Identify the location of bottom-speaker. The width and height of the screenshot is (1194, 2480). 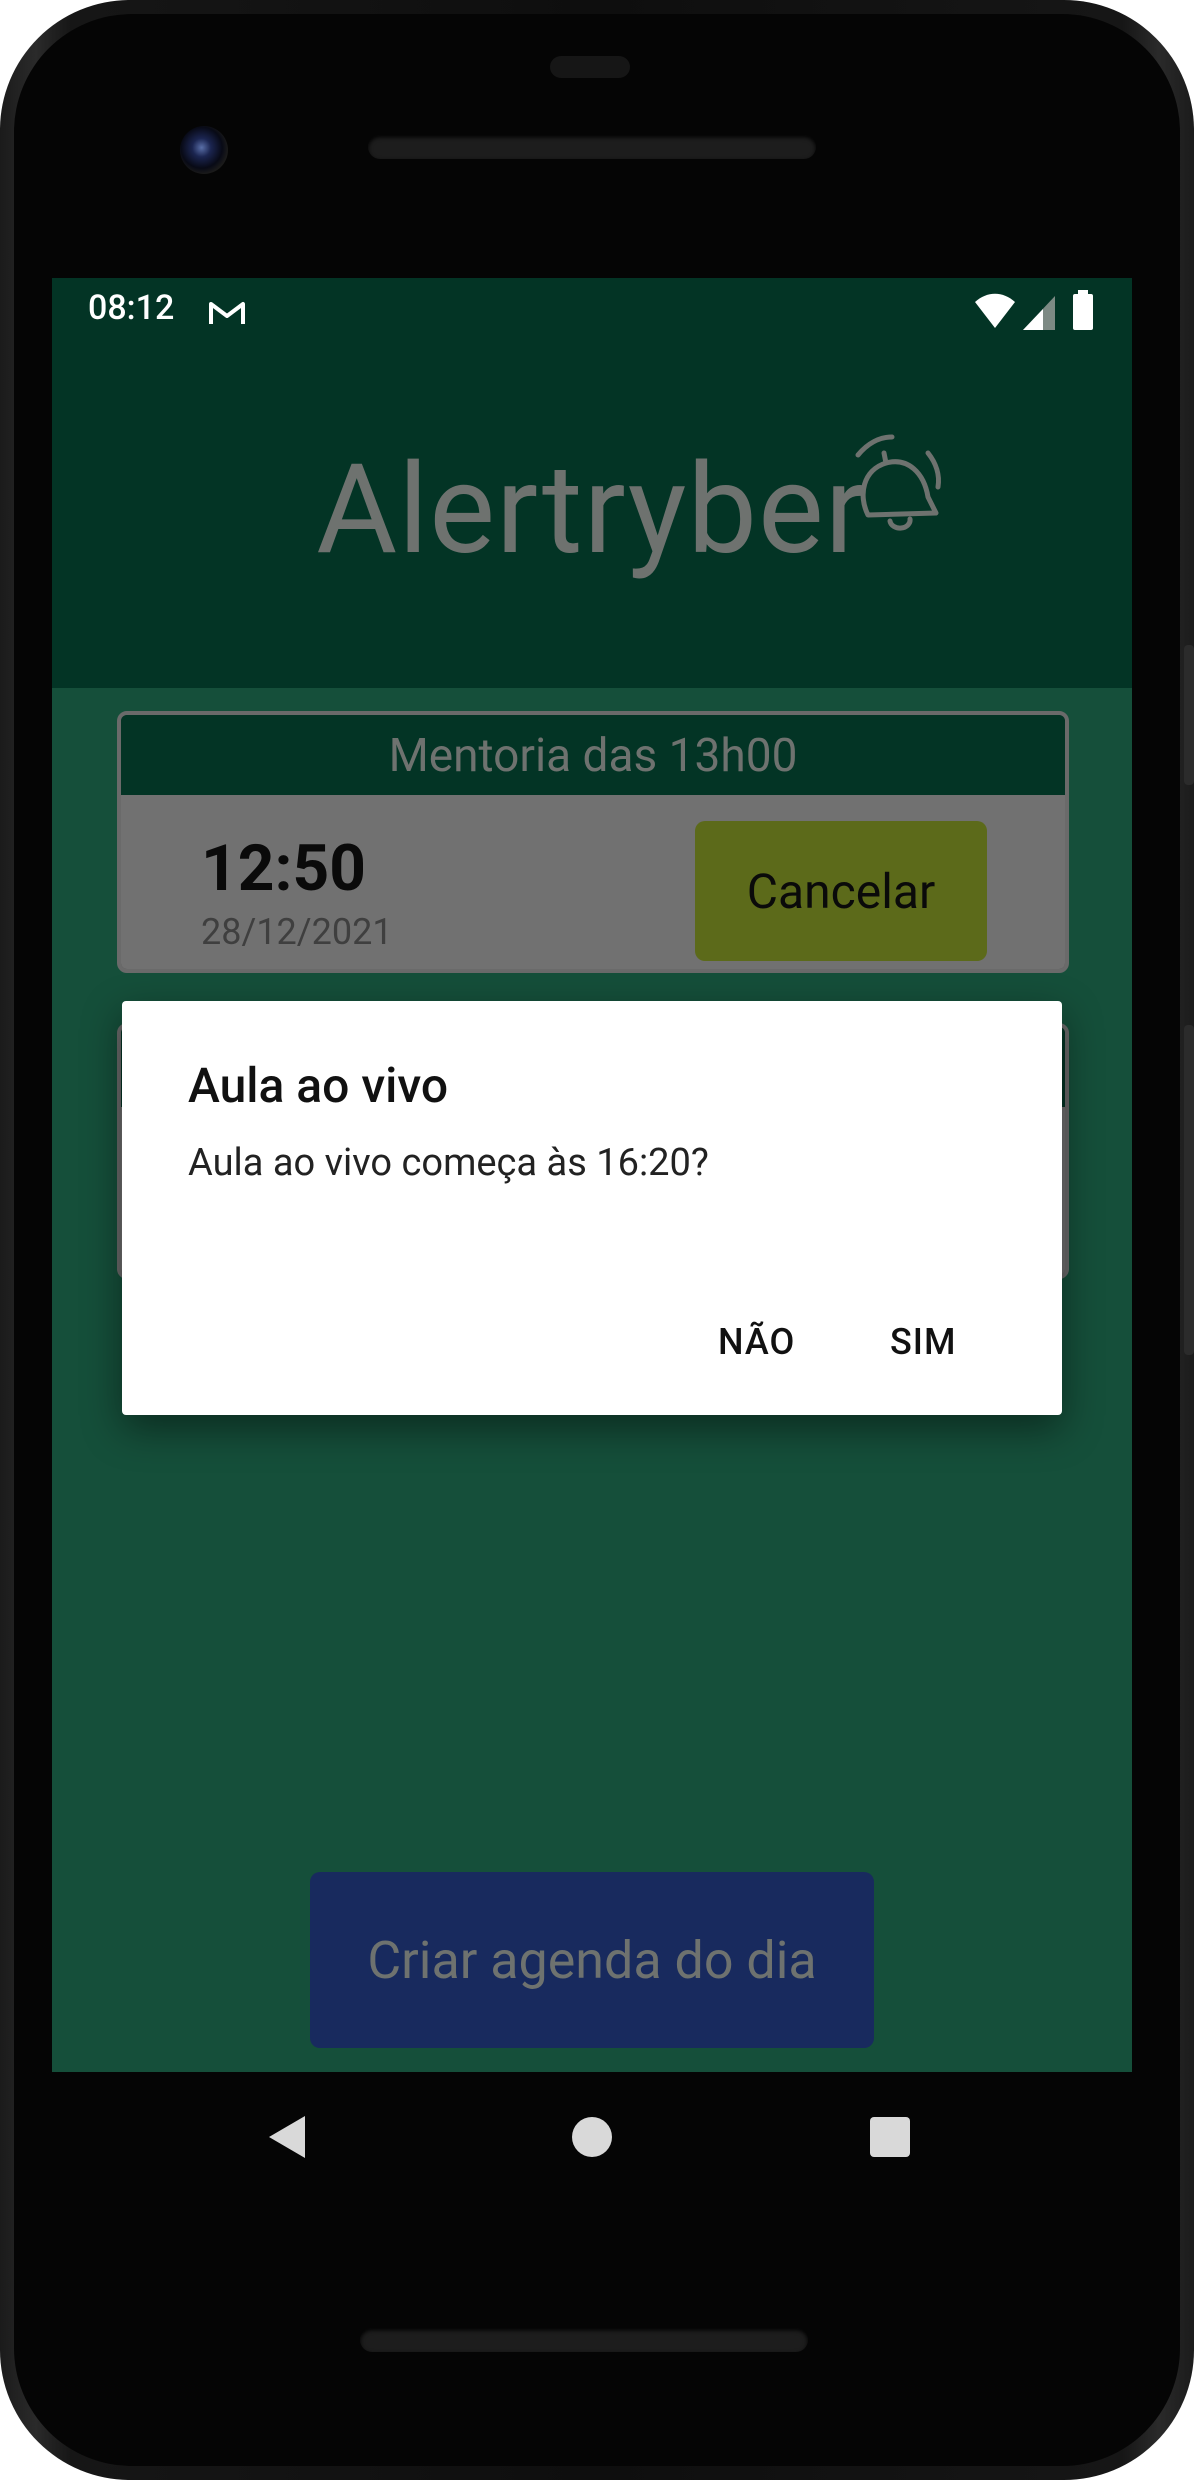
(584, 2340).